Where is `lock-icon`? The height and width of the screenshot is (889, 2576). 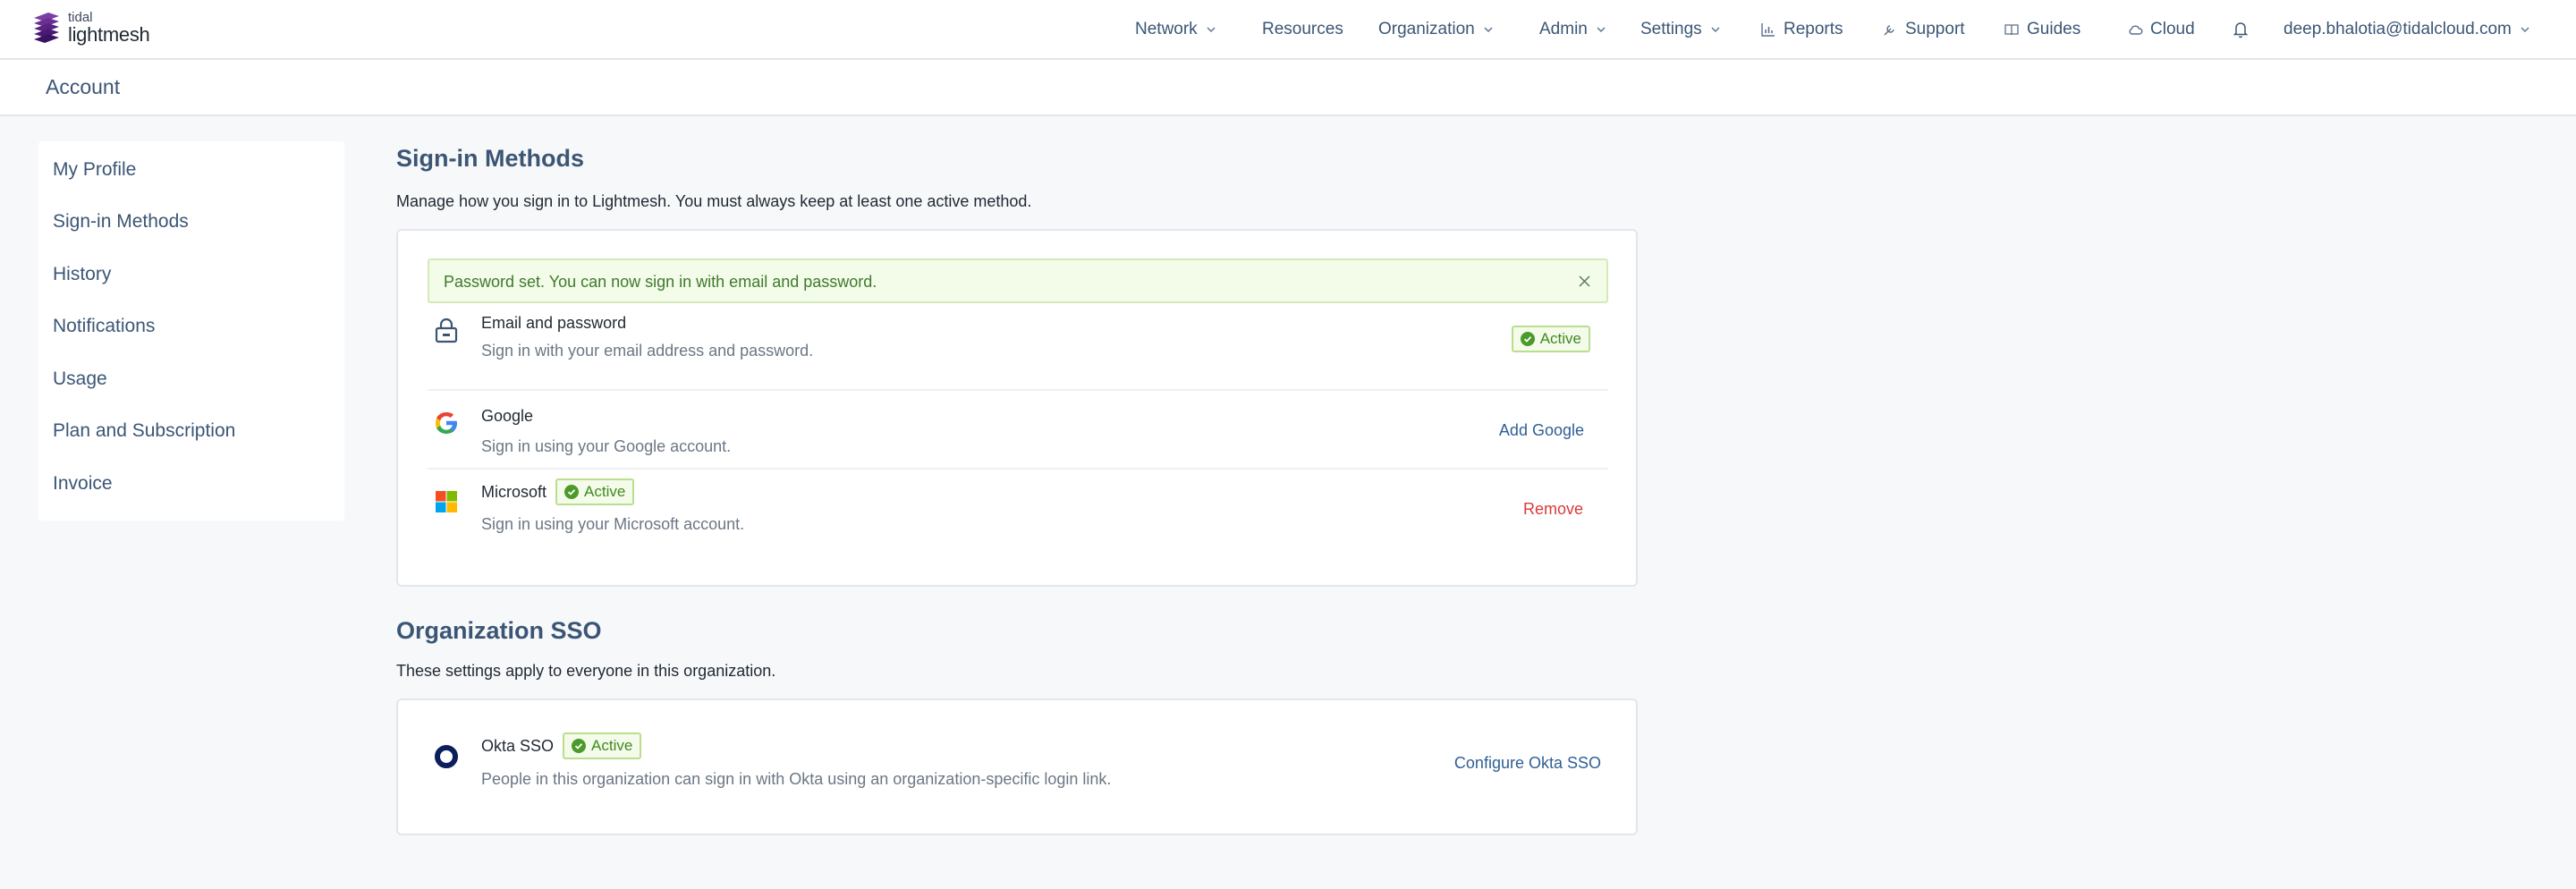 lock-icon is located at coordinates (446, 330).